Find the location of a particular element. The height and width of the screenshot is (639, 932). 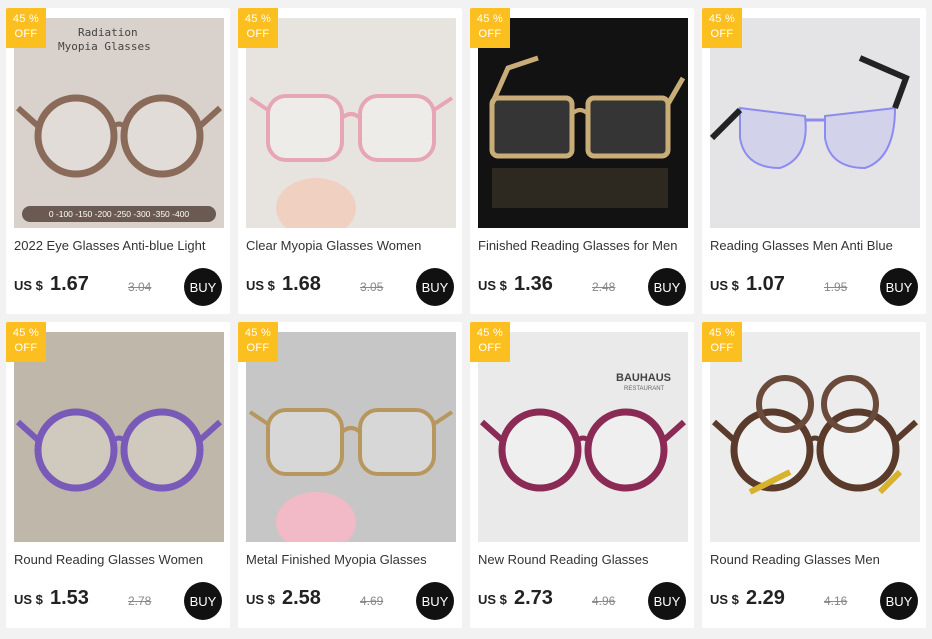

product-price: 2.73 is located at coordinates (533, 598).